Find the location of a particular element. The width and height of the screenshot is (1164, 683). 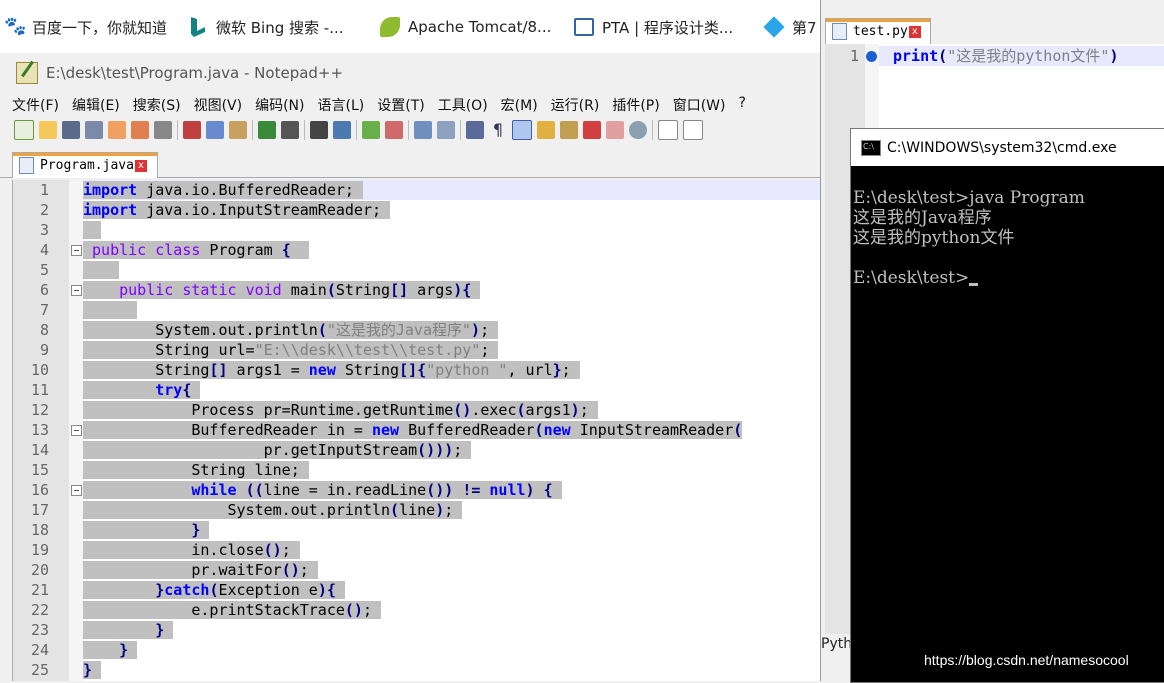

bookmark-more: 第7 is located at coordinates (790, 27).